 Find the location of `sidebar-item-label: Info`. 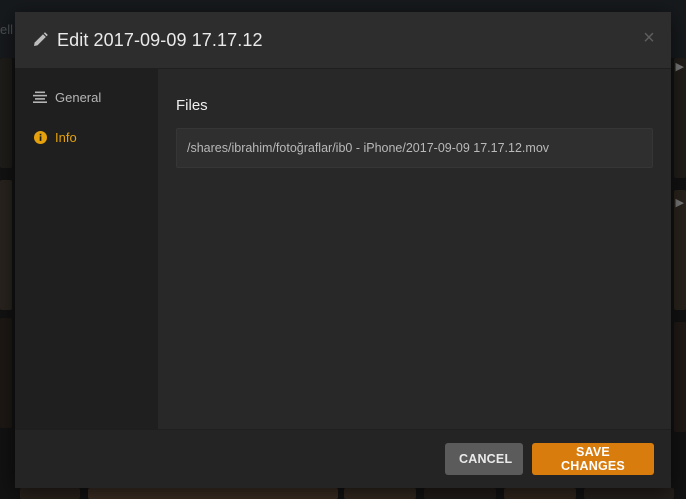

sidebar-item-label: Info is located at coordinates (66, 137).